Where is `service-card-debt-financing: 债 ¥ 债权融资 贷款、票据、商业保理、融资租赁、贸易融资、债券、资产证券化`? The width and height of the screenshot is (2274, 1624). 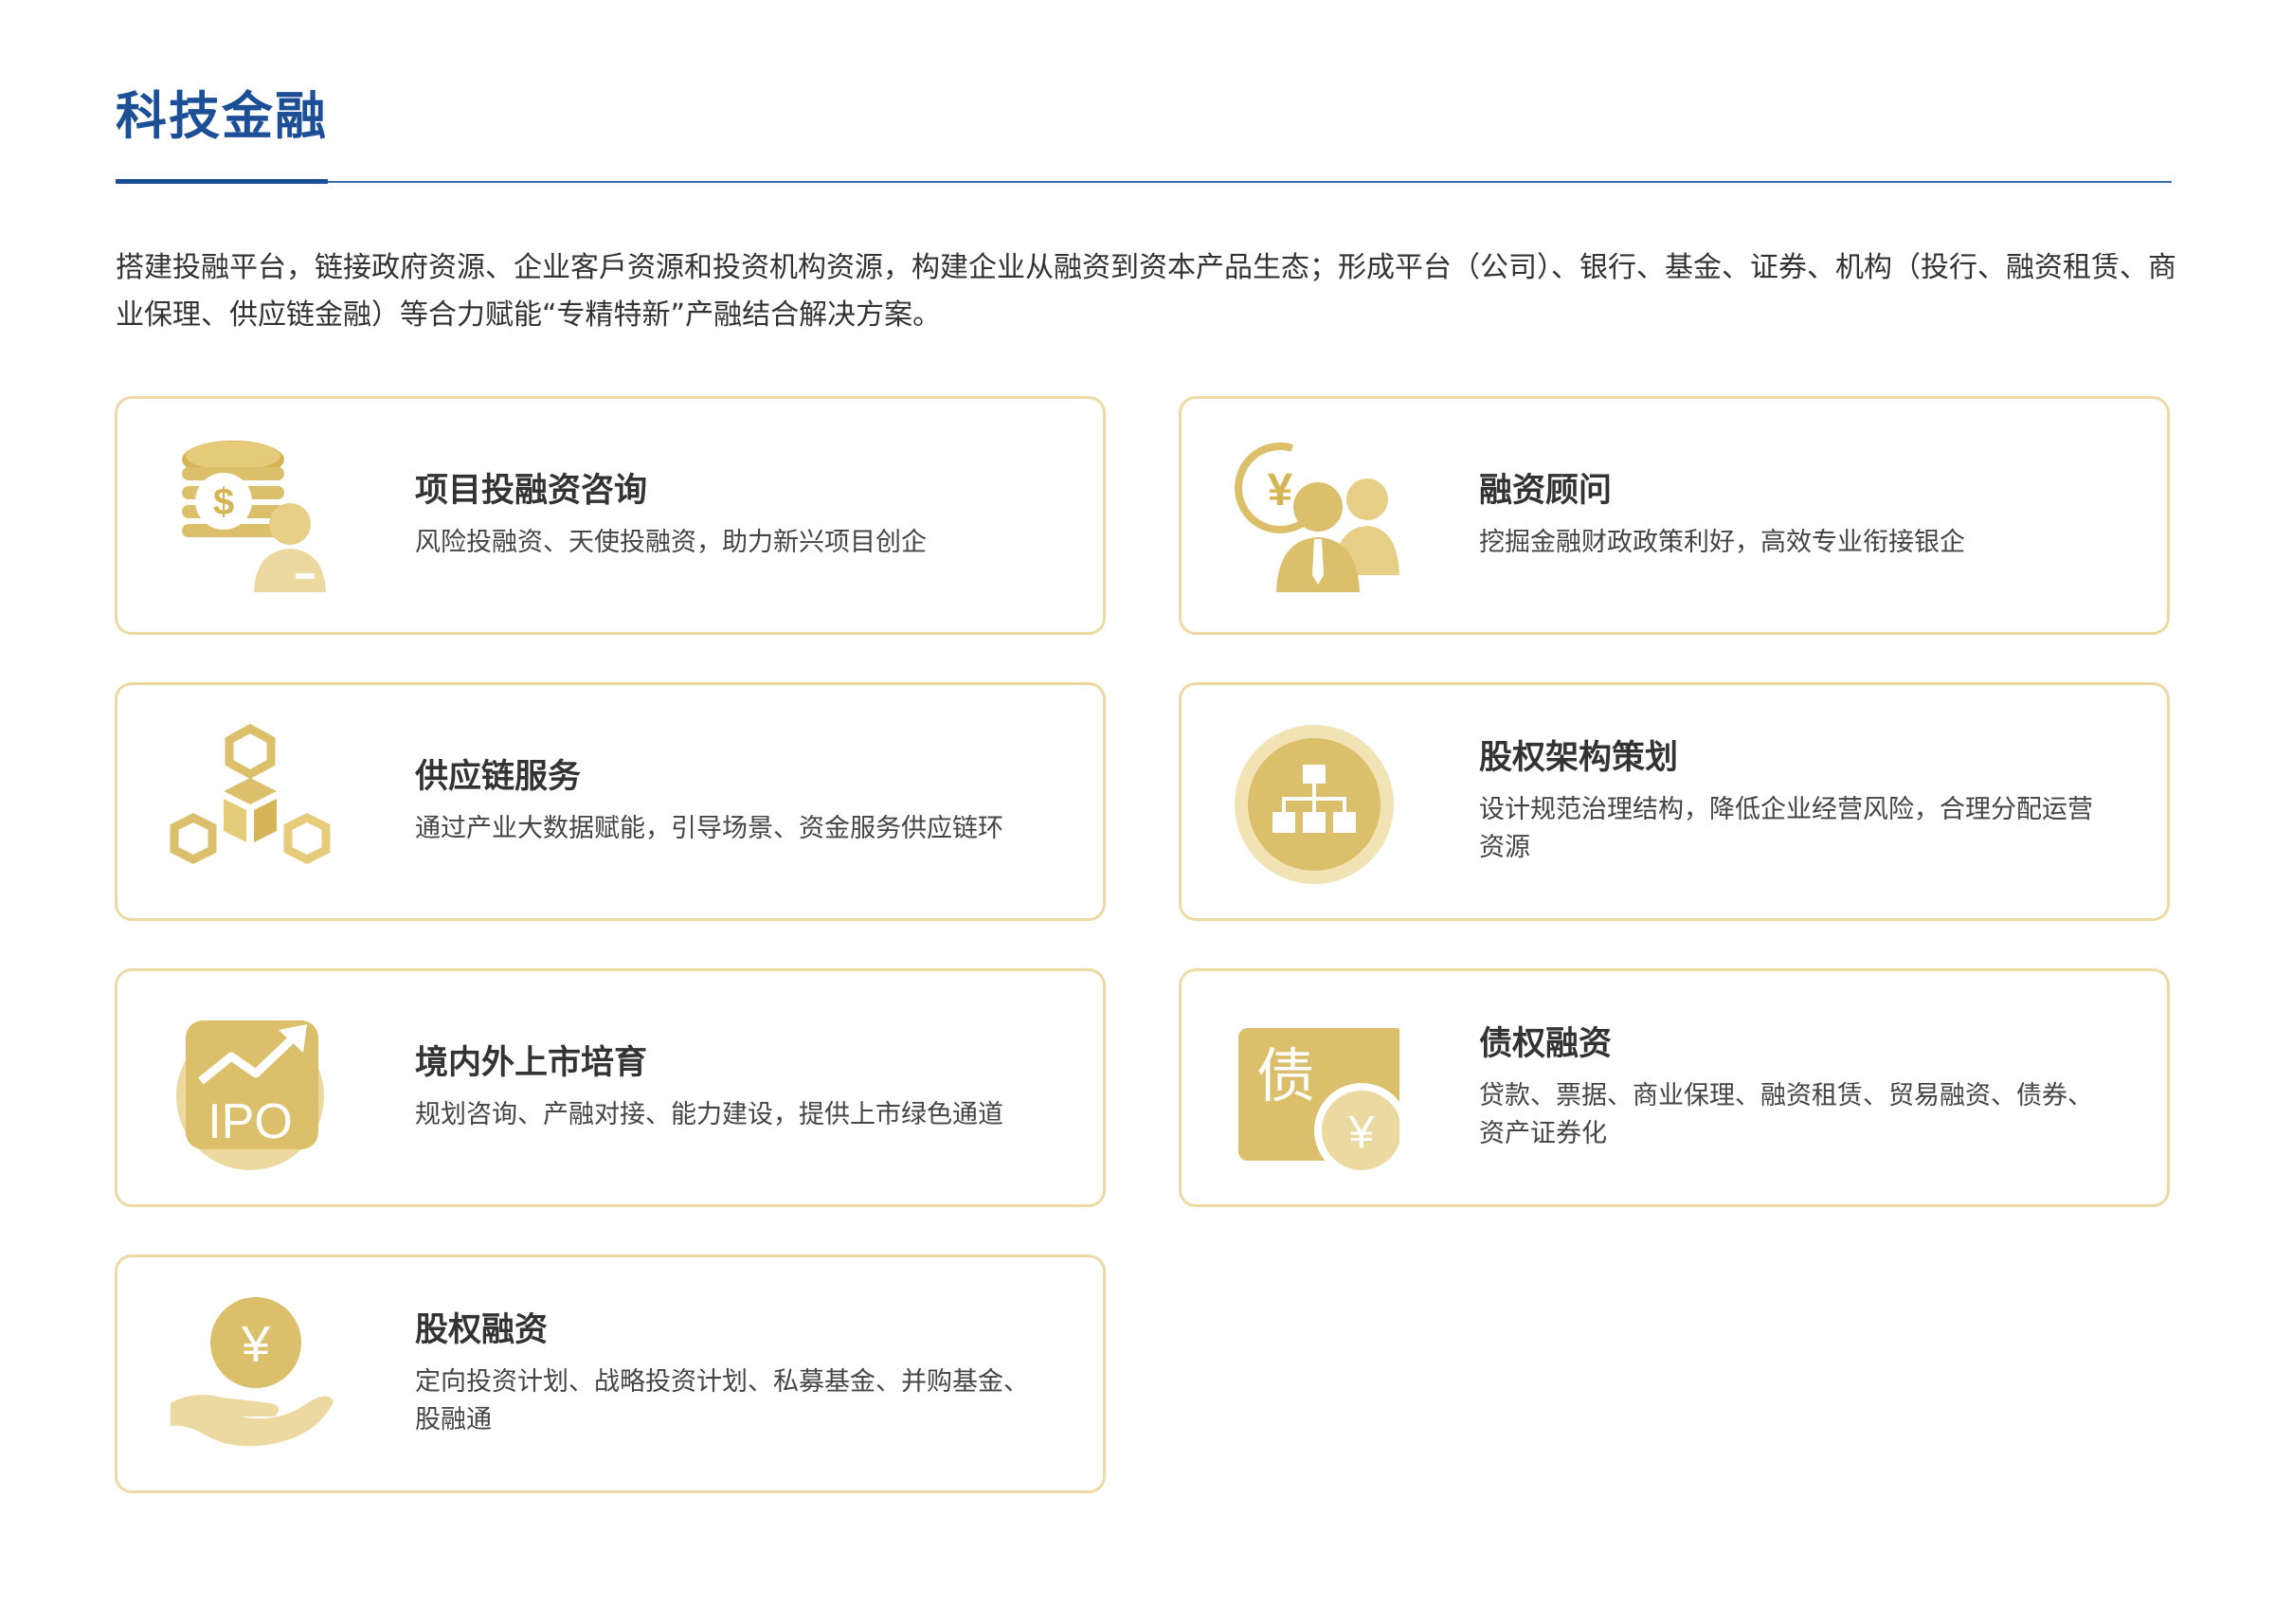 service-card-debt-financing: 债 ¥ 债权融资 贷款、票据、商业保理、融资租赁、贸易融资、债券、资产证券化 is located at coordinates (1674, 1087).